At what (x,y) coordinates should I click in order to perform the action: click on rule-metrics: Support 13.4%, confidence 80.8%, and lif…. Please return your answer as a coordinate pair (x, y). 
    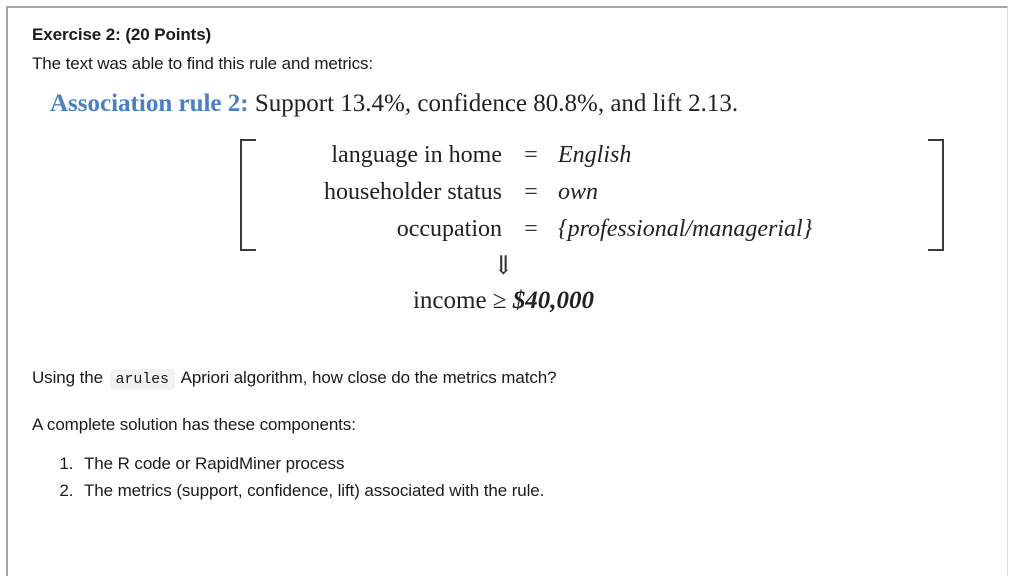
    Looking at the image, I should click on (496, 104).